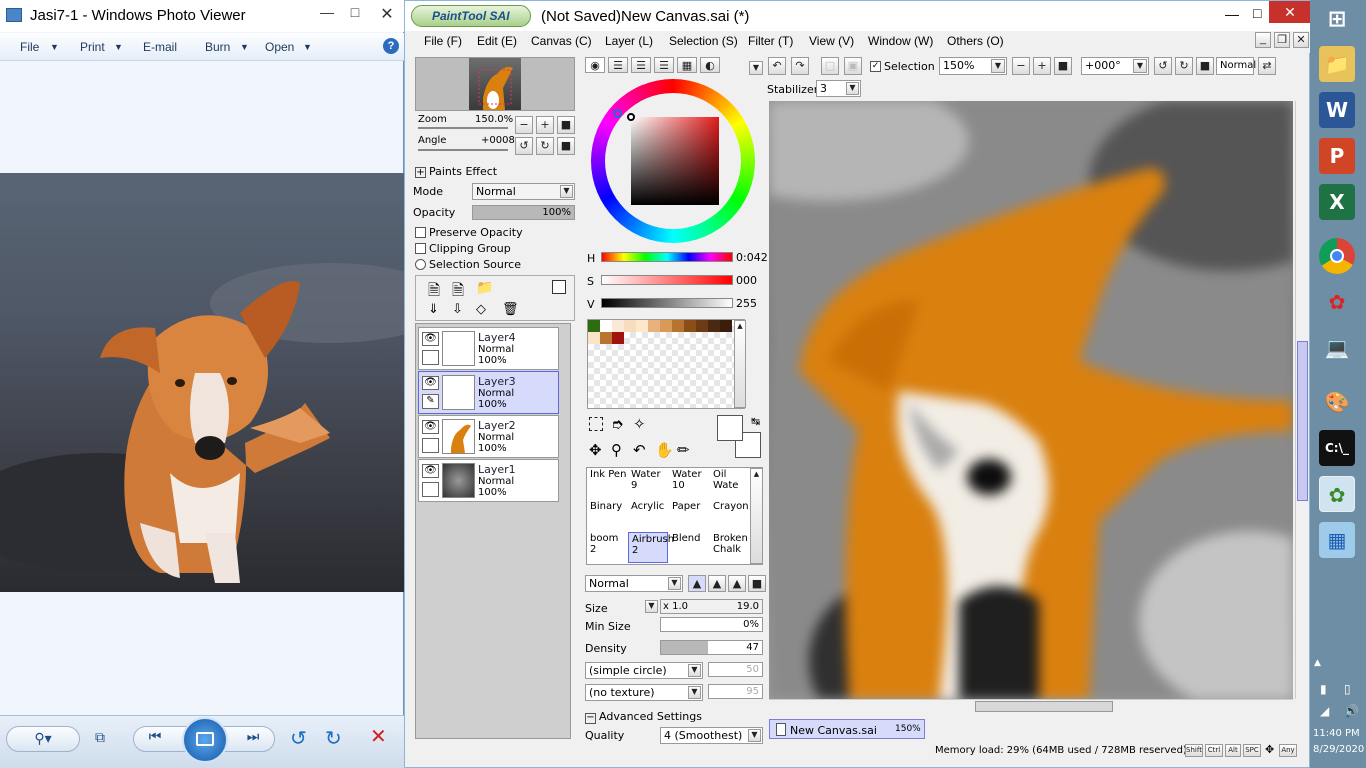 The width and height of the screenshot is (1366, 768). What do you see at coordinates (1044, 706) in the screenshot?
I see `hscroll-thumb` at bounding box center [1044, 706].